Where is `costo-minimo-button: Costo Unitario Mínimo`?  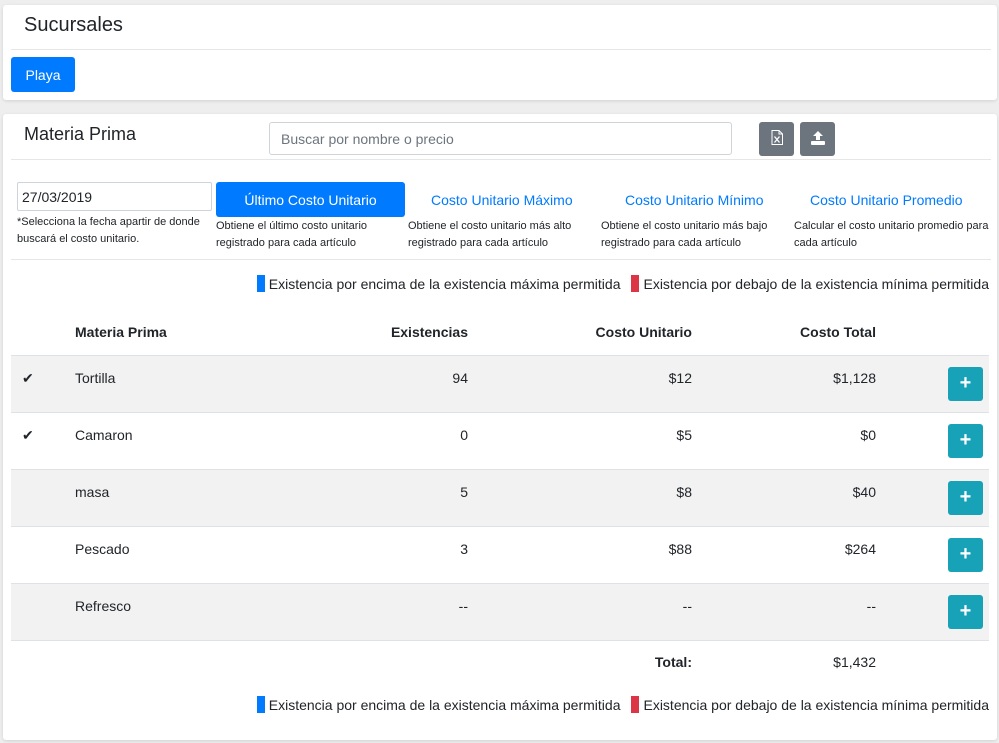 costo-minimo-button: Costo Unitario Mínimo is located at coordinates (696, 199).